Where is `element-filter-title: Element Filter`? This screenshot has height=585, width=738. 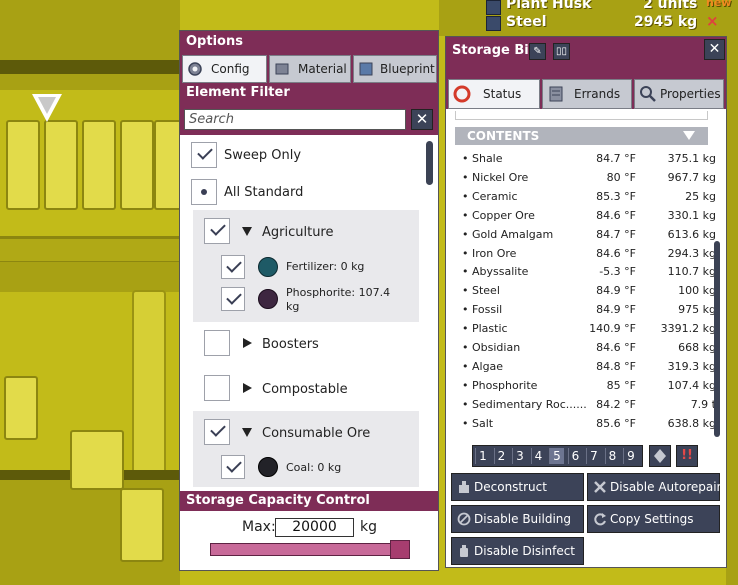 element-filter-title: Element Filter is located at coordinates (309, 93).